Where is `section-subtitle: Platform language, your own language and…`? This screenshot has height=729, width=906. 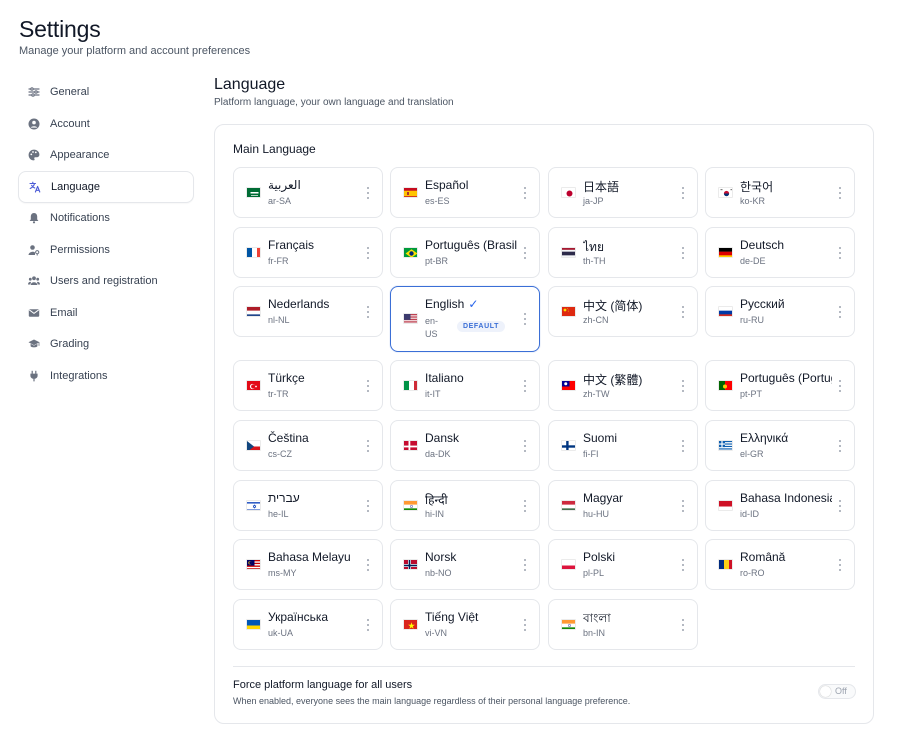 section-subtitle: Platform language, your own language and… is located at coordinates (334, 102).